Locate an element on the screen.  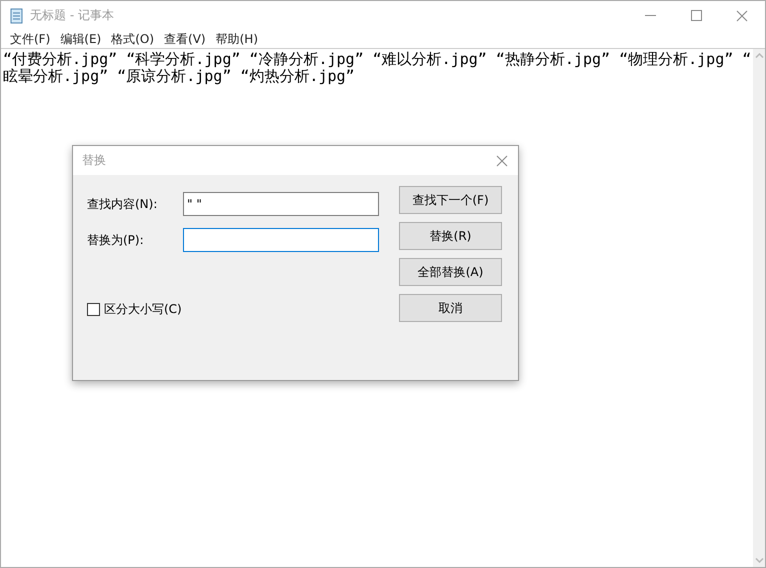
dialog-title: 替换 is located at coordinates (94, 160).